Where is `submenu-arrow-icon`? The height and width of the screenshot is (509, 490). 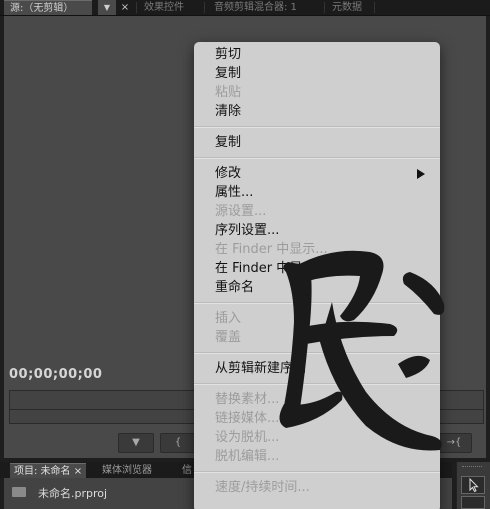 submenu-arrow-icon is located at coordinates (421, 174).